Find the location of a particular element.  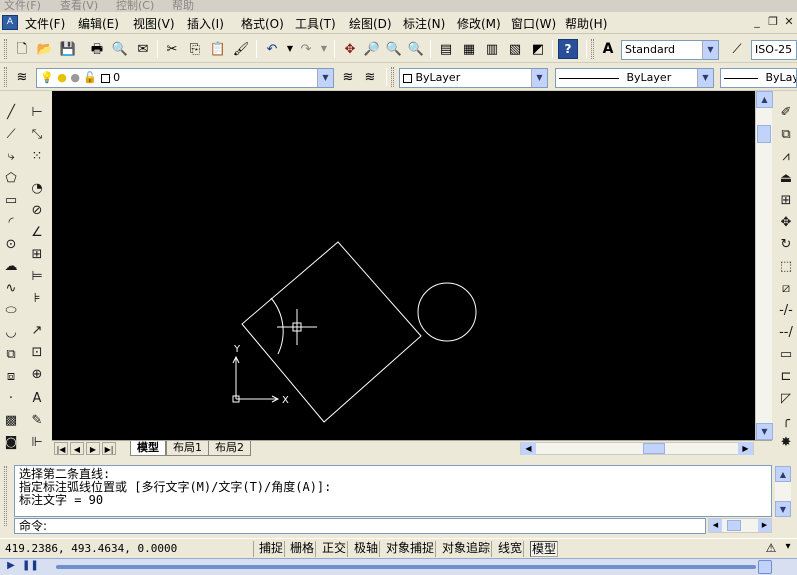

array-icon: ⊞ is located at coordinates (786, 200).